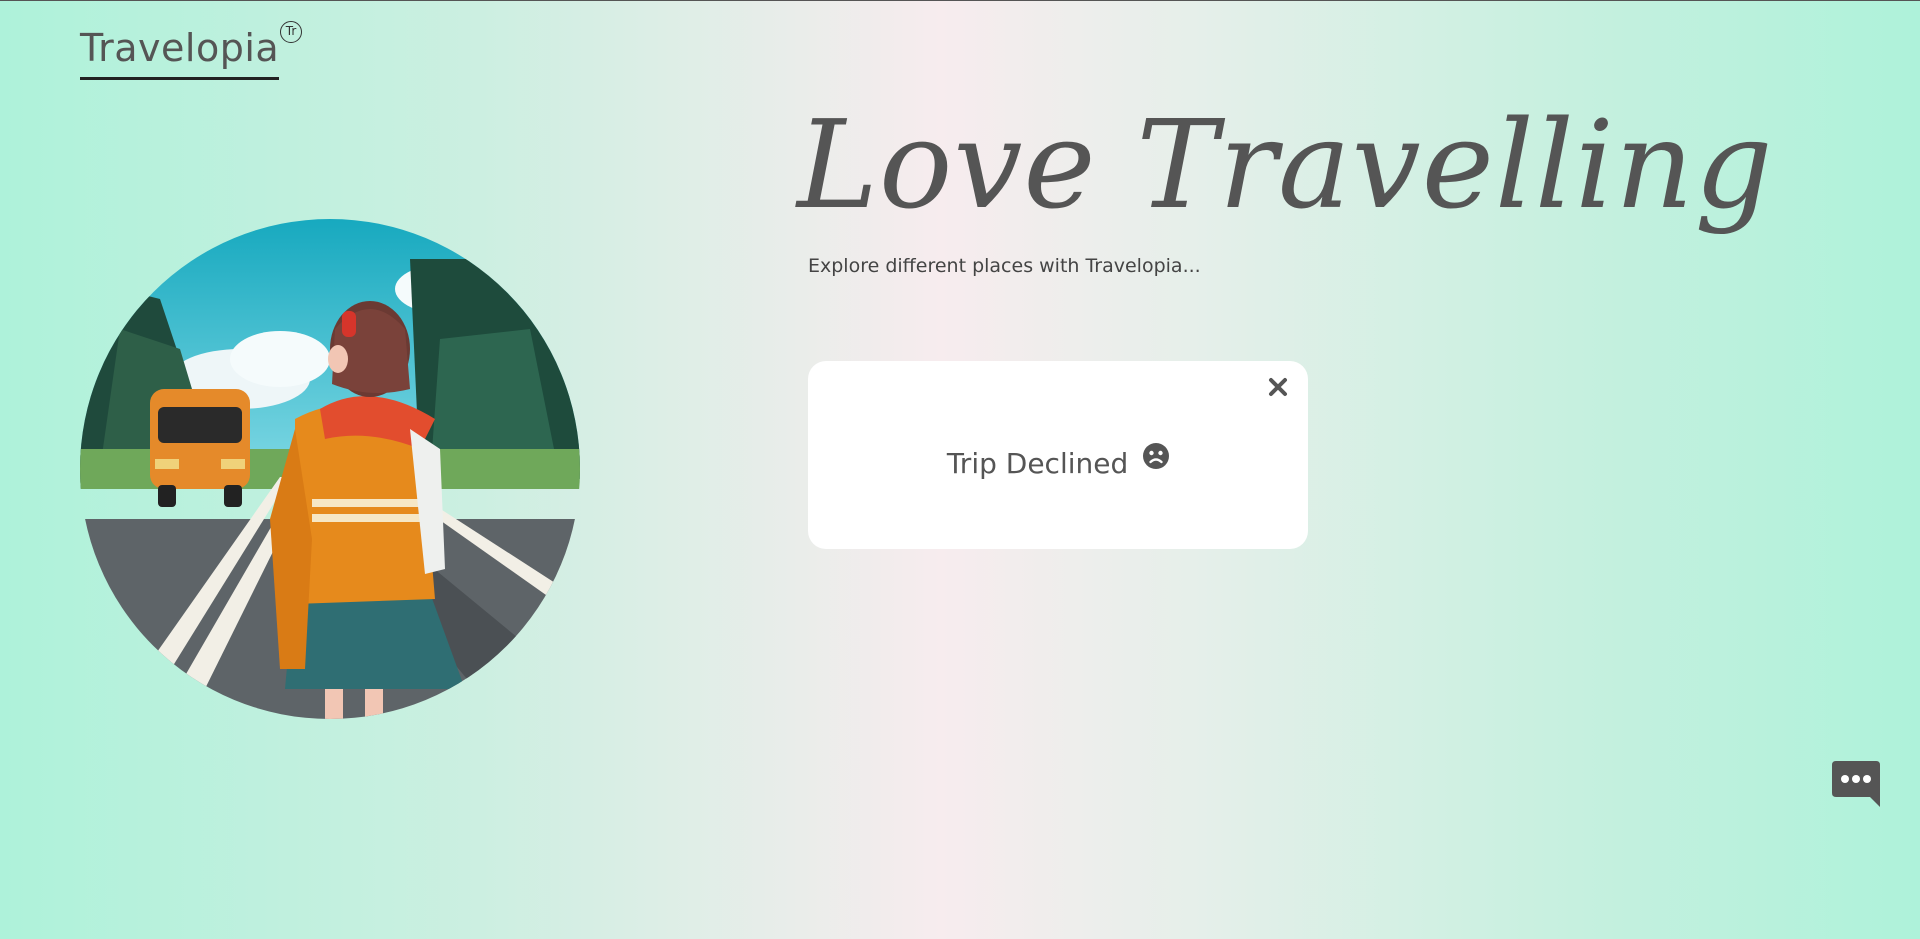  What do you see at coordinates (1285, 165) in the screenshot?
I see `headline: Love Travelling` at bounding box center [1285, 165].